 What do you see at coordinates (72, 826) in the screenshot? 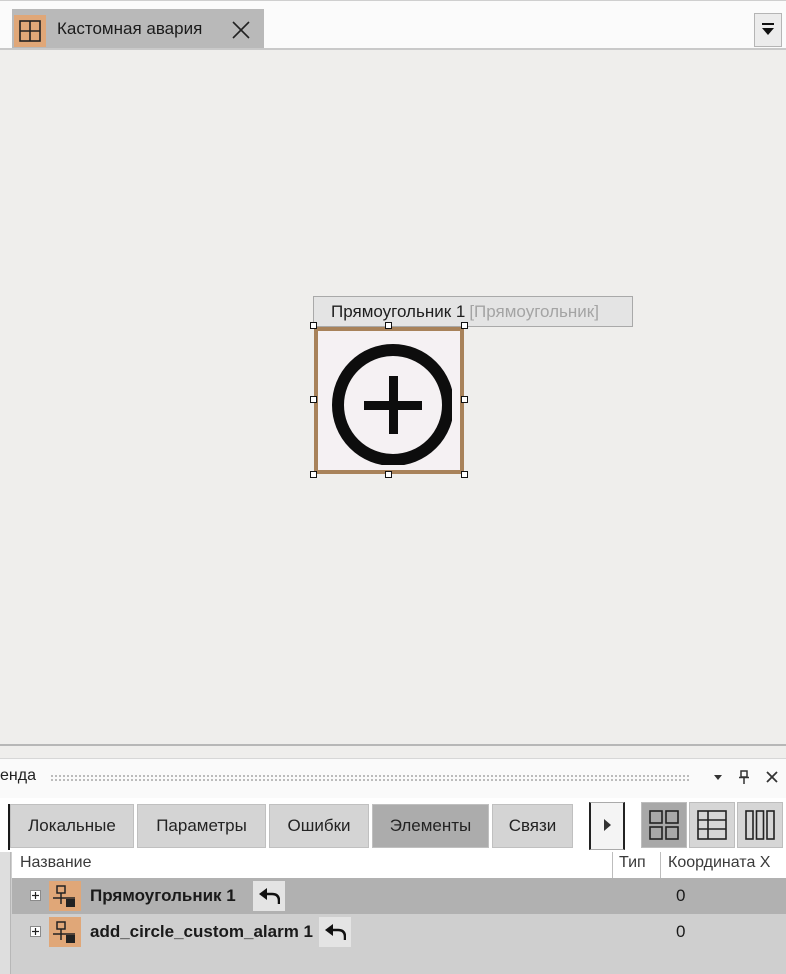
I see `tab-locals: Локальные` at bounding box center [72, 826].